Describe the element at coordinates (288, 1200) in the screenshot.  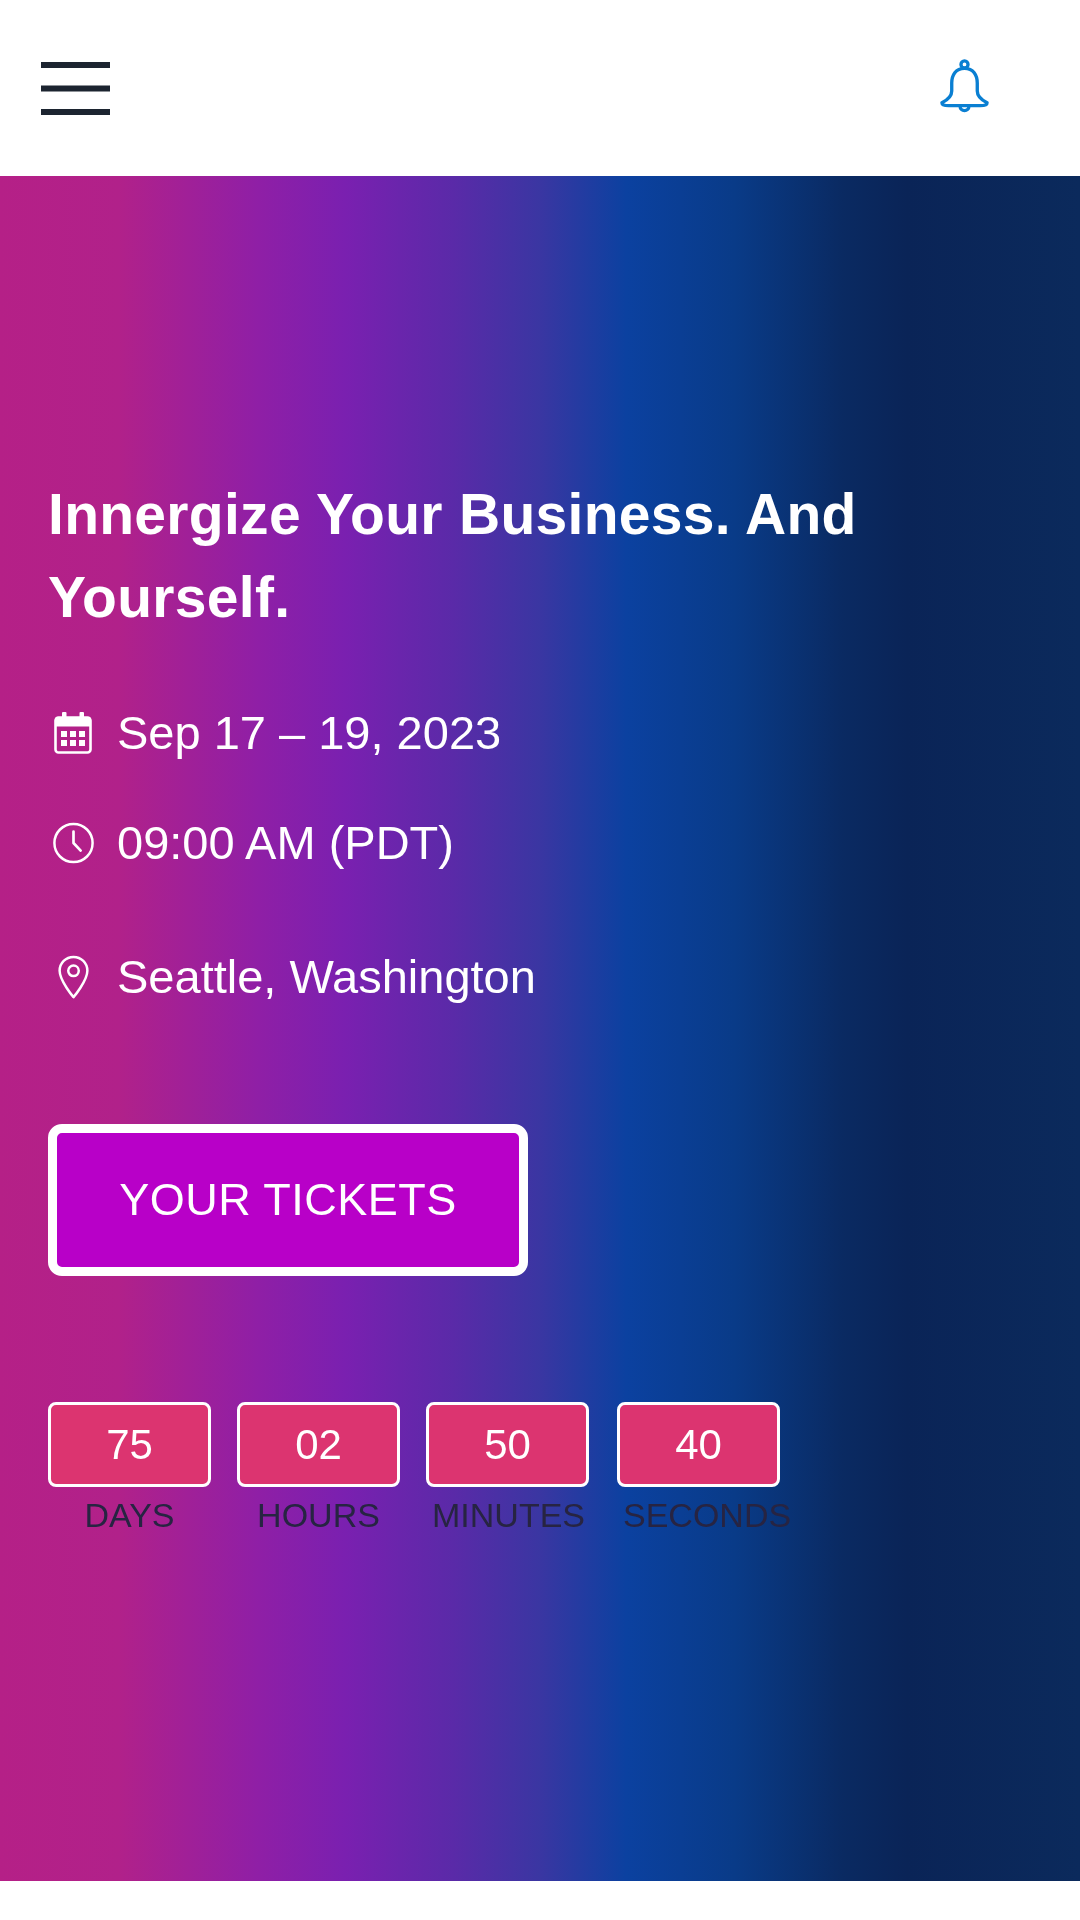
I see `tickets-button: YOUR TICKETS` at that location.